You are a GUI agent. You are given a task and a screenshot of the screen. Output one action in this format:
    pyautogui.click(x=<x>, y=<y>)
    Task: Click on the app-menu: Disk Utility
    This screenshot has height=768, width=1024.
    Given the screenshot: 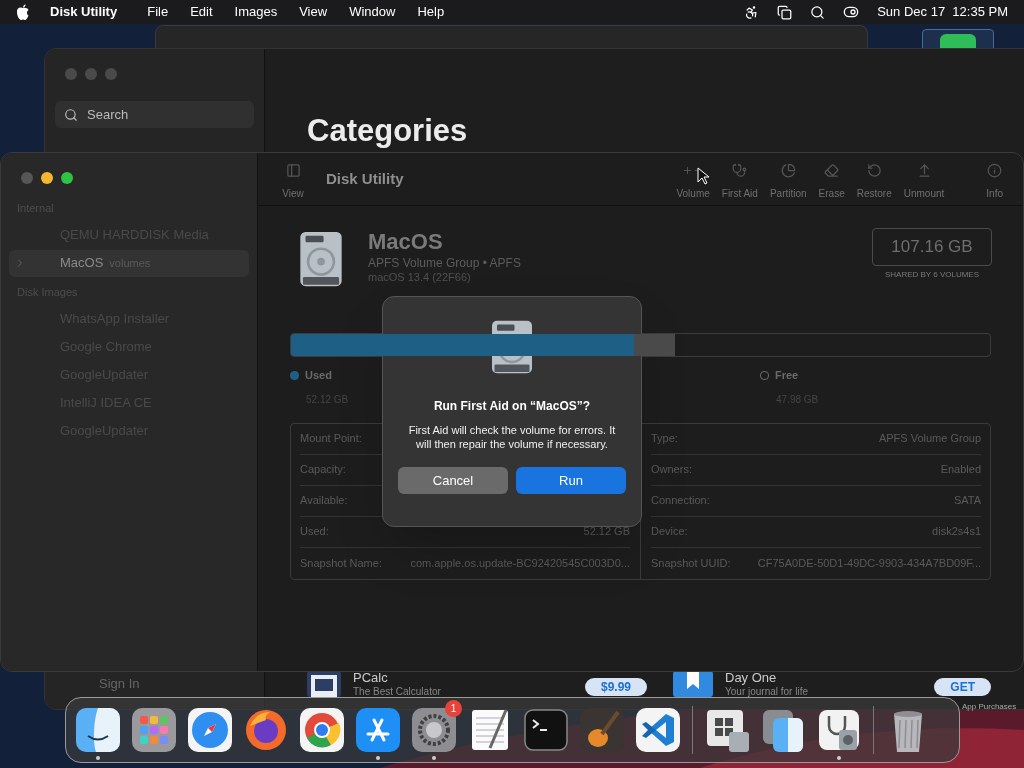 What is the action you would take?
    pyautogui.click(x=84, y=12)
    